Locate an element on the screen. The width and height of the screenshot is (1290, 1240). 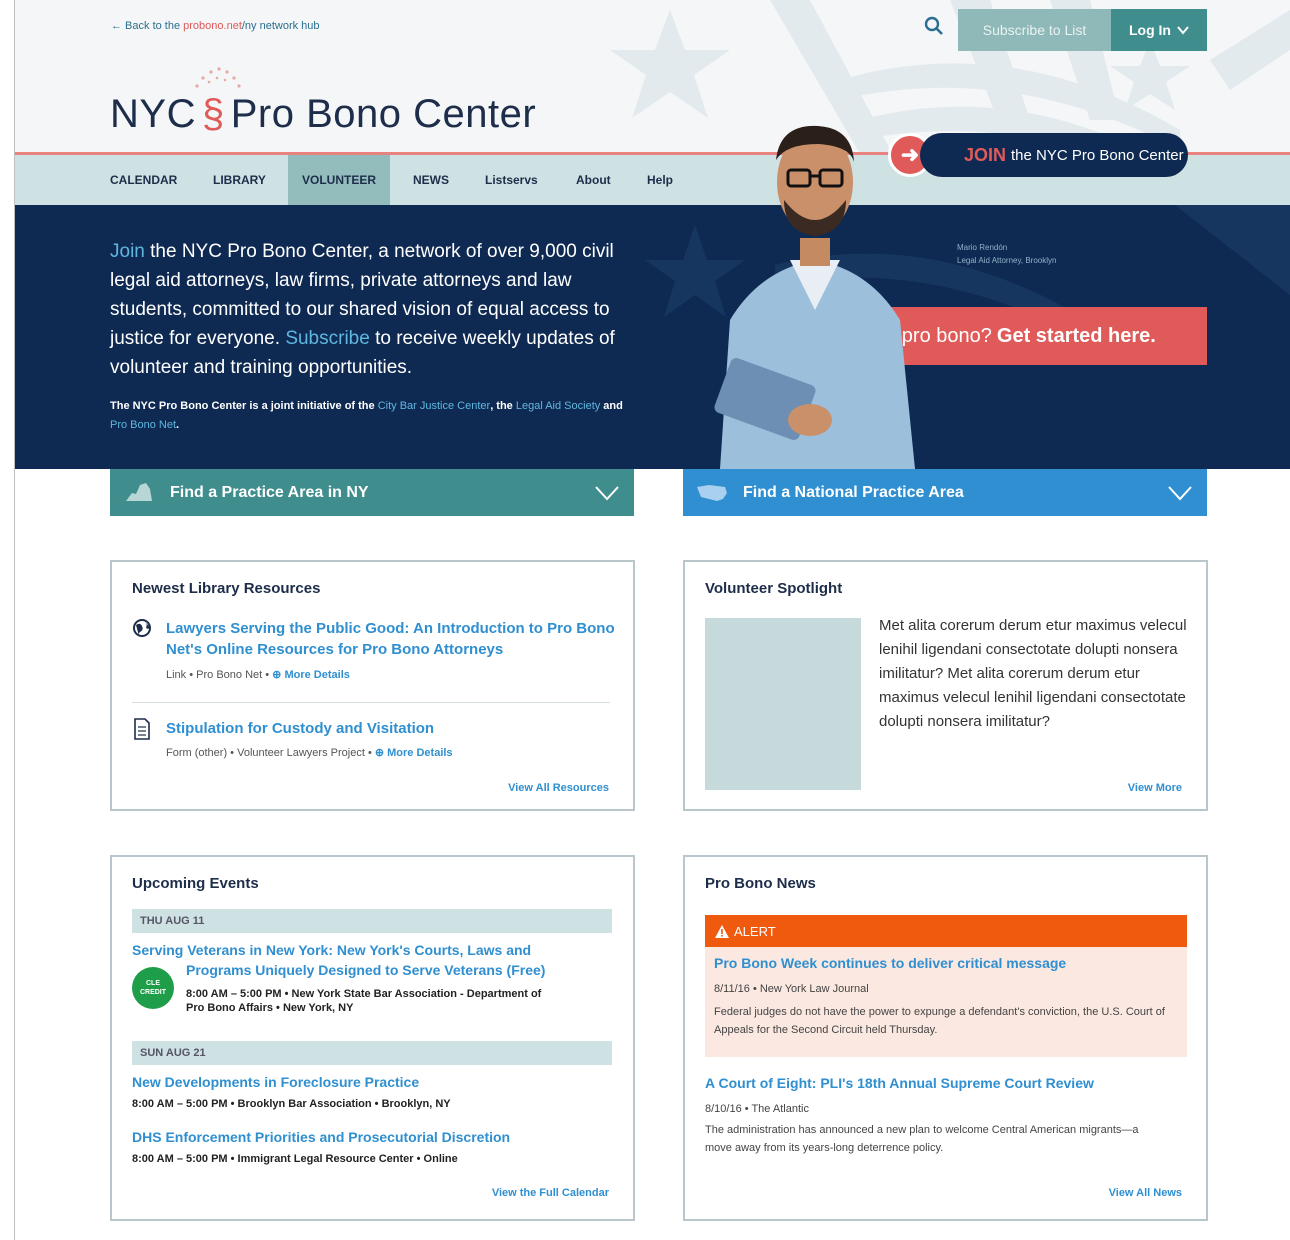
view-full-calendar-link: View the Full Calendar is located at coordinates (550, 1193).